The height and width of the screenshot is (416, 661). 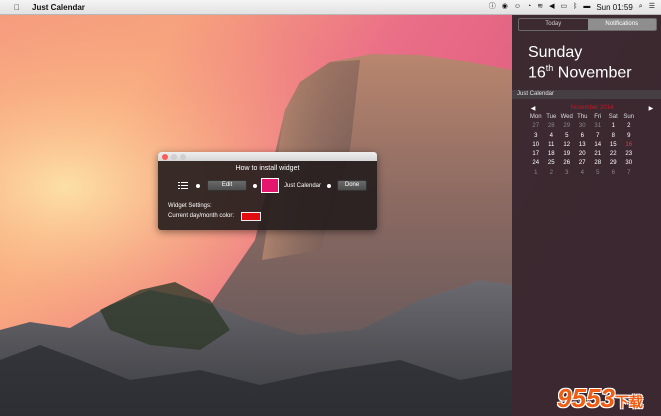 I want to click on calendar-day: 8, so click(x=614, y=136).